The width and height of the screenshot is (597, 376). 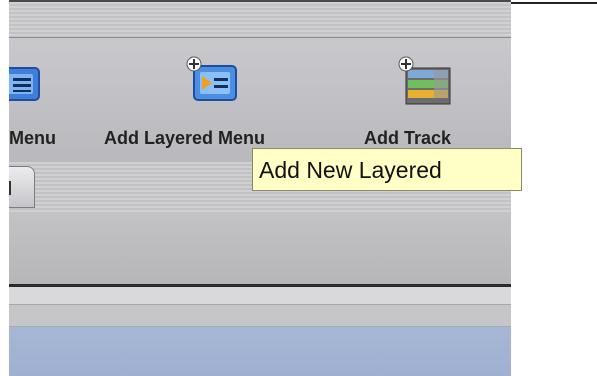 I want to click on tab-marker, so click(x=10, y=188).